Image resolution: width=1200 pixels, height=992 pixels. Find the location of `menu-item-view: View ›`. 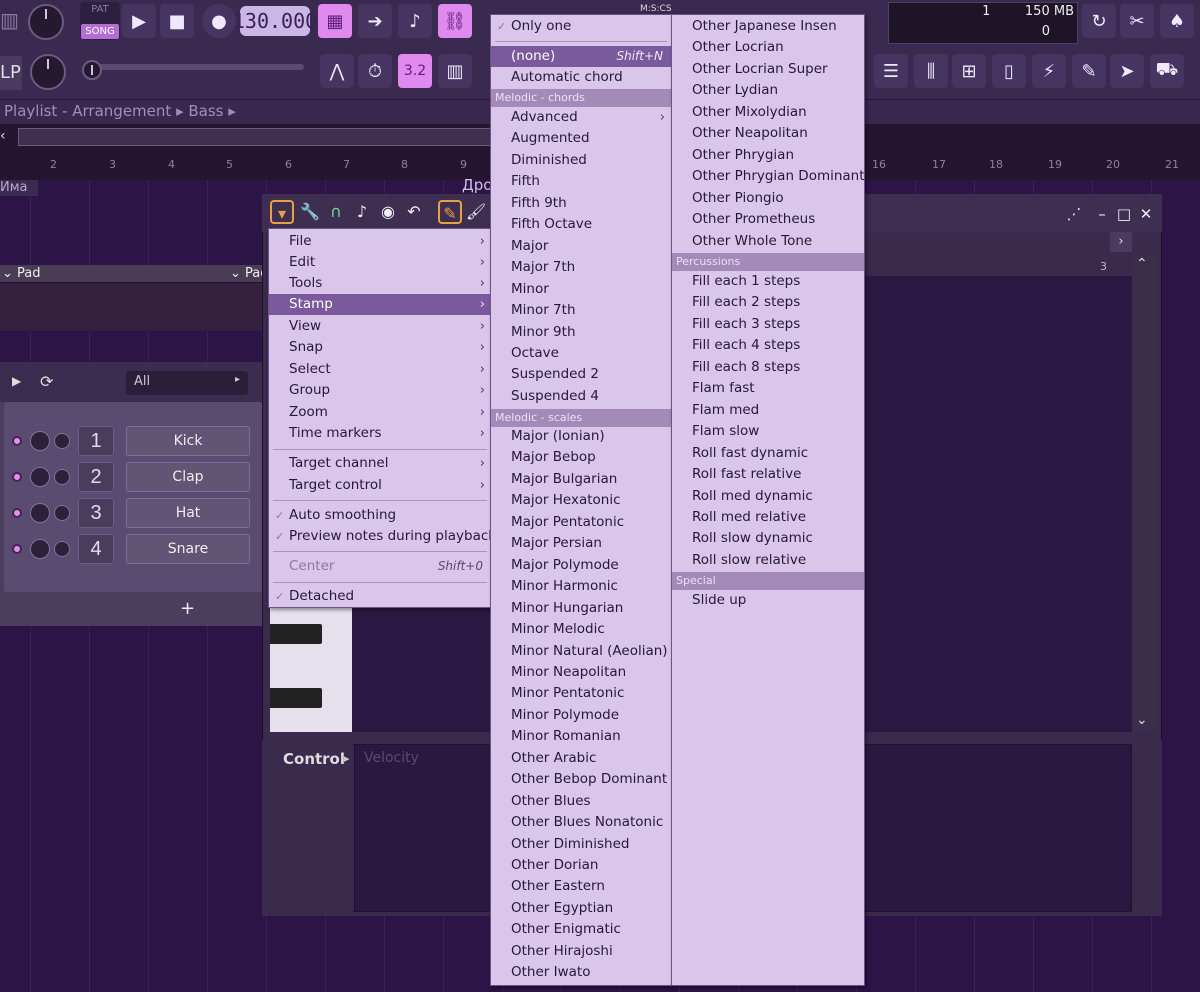

menu-item-view: View › is located at coordinates (380, 326).